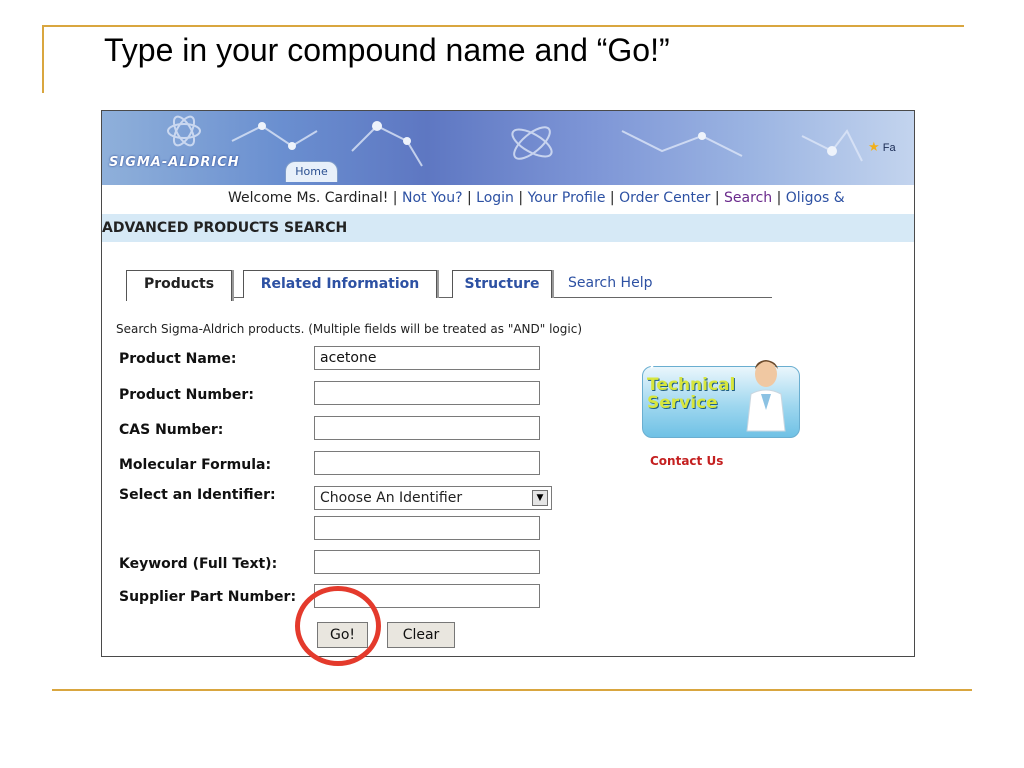  I want to click on molecule-artwork, so click(515, 141).